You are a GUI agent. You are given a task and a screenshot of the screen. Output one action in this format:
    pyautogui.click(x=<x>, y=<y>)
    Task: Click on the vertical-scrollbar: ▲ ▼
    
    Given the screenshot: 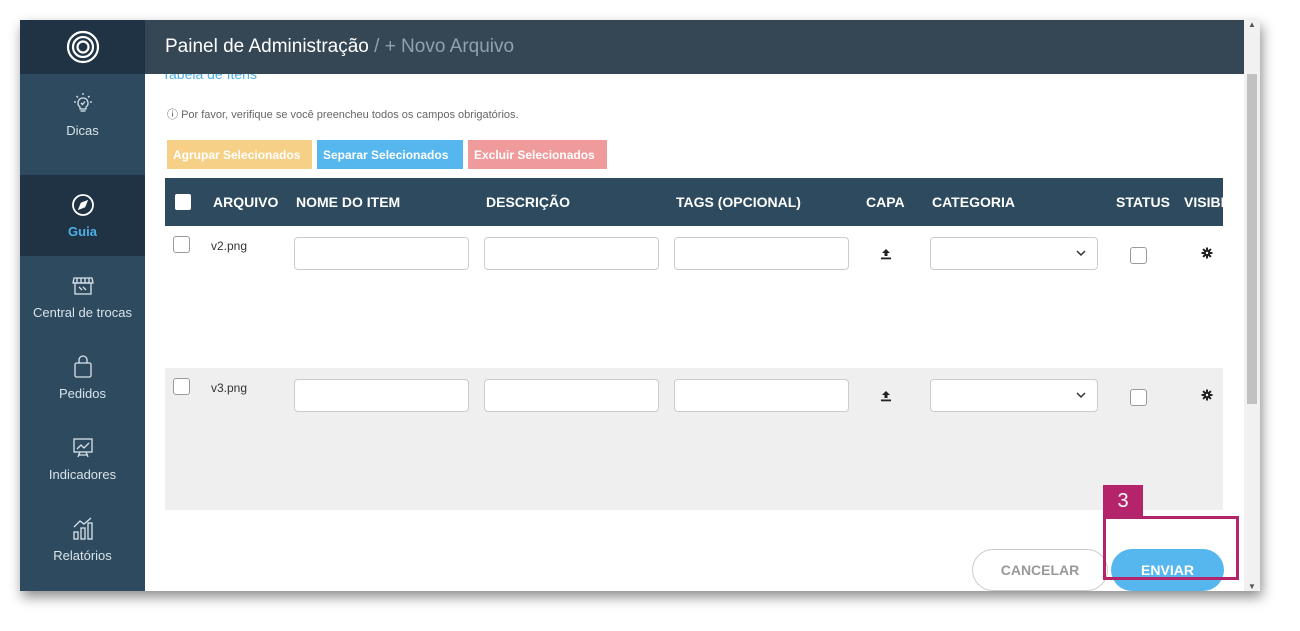 What is the action you would take?
    pyautogui.click(x=1252, y=305)
    